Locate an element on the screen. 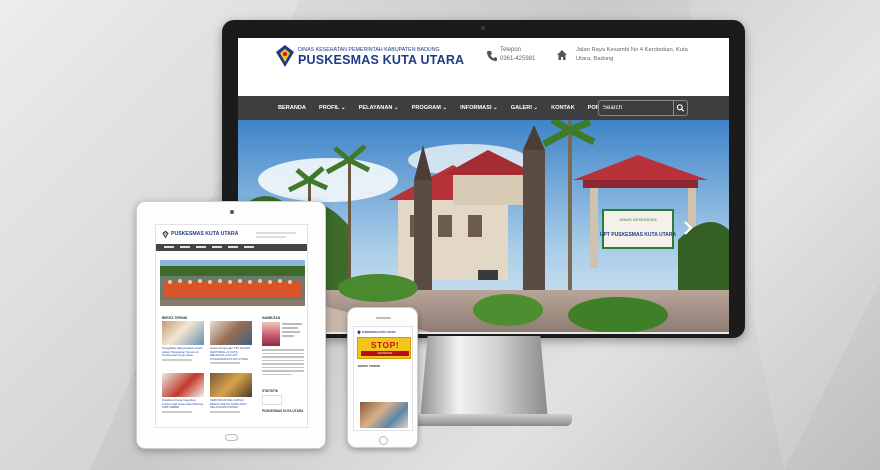 The width and height of the screenshot is (880, 470). gratifikasi-banner: STOP! GRATIFIKASI is located at coordinates (384, 348).